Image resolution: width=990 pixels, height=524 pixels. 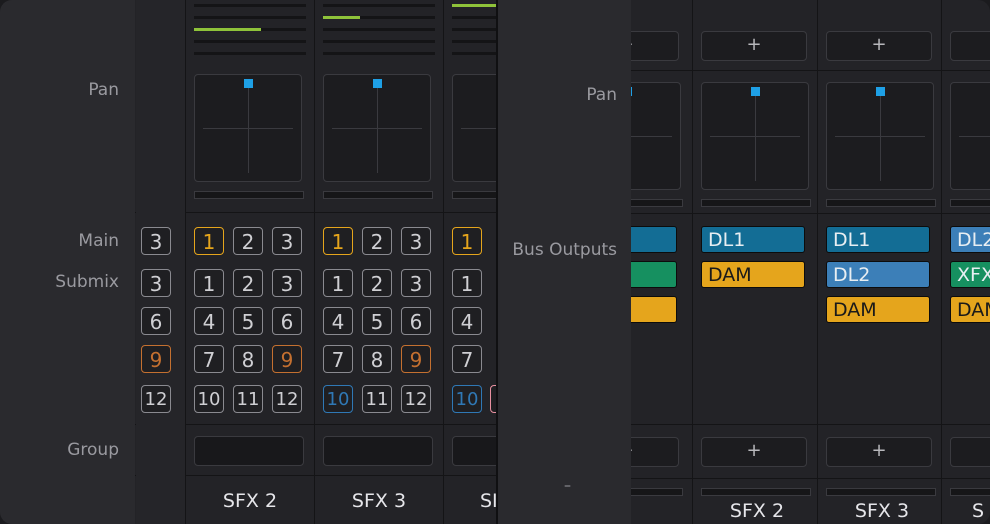 I want to click on main-label: Main, so click(x=98, y=241).